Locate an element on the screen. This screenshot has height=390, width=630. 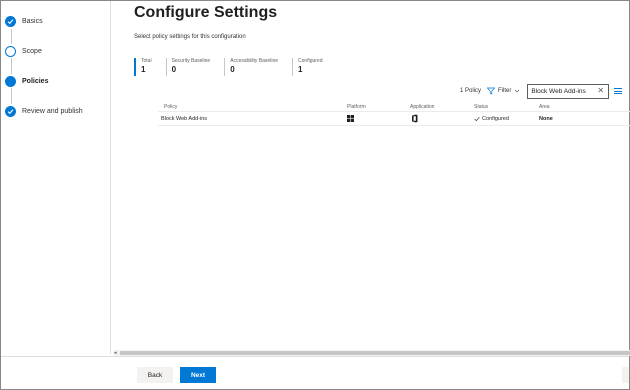
stat-accessibility-baseline: Accessibility Baseline 0 is located at coordinates (251, 67).